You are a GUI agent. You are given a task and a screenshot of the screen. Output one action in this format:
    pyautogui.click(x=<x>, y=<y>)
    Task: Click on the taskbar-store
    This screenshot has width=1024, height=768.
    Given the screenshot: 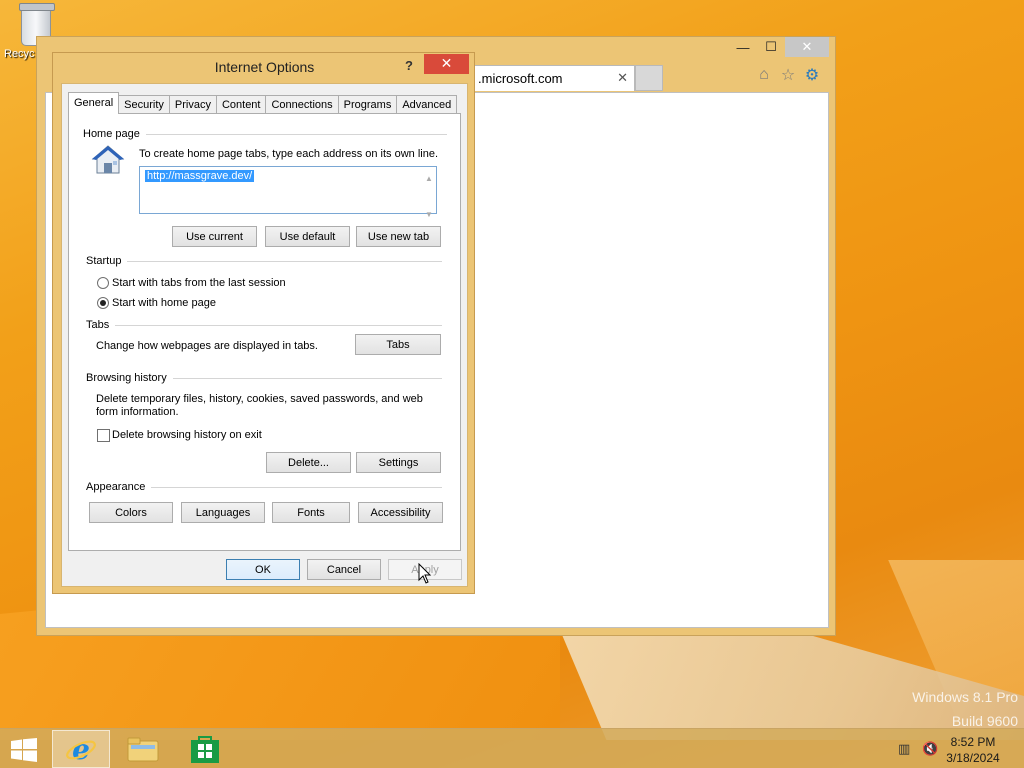 What is the action you would take?
    pyautogui.click(x=205, y=749)
    